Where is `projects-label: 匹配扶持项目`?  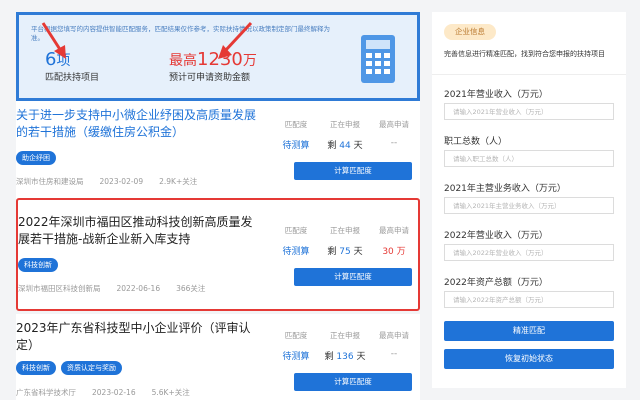 projects-label: 匹配扶持项目 is located at coordinates (72, 78).